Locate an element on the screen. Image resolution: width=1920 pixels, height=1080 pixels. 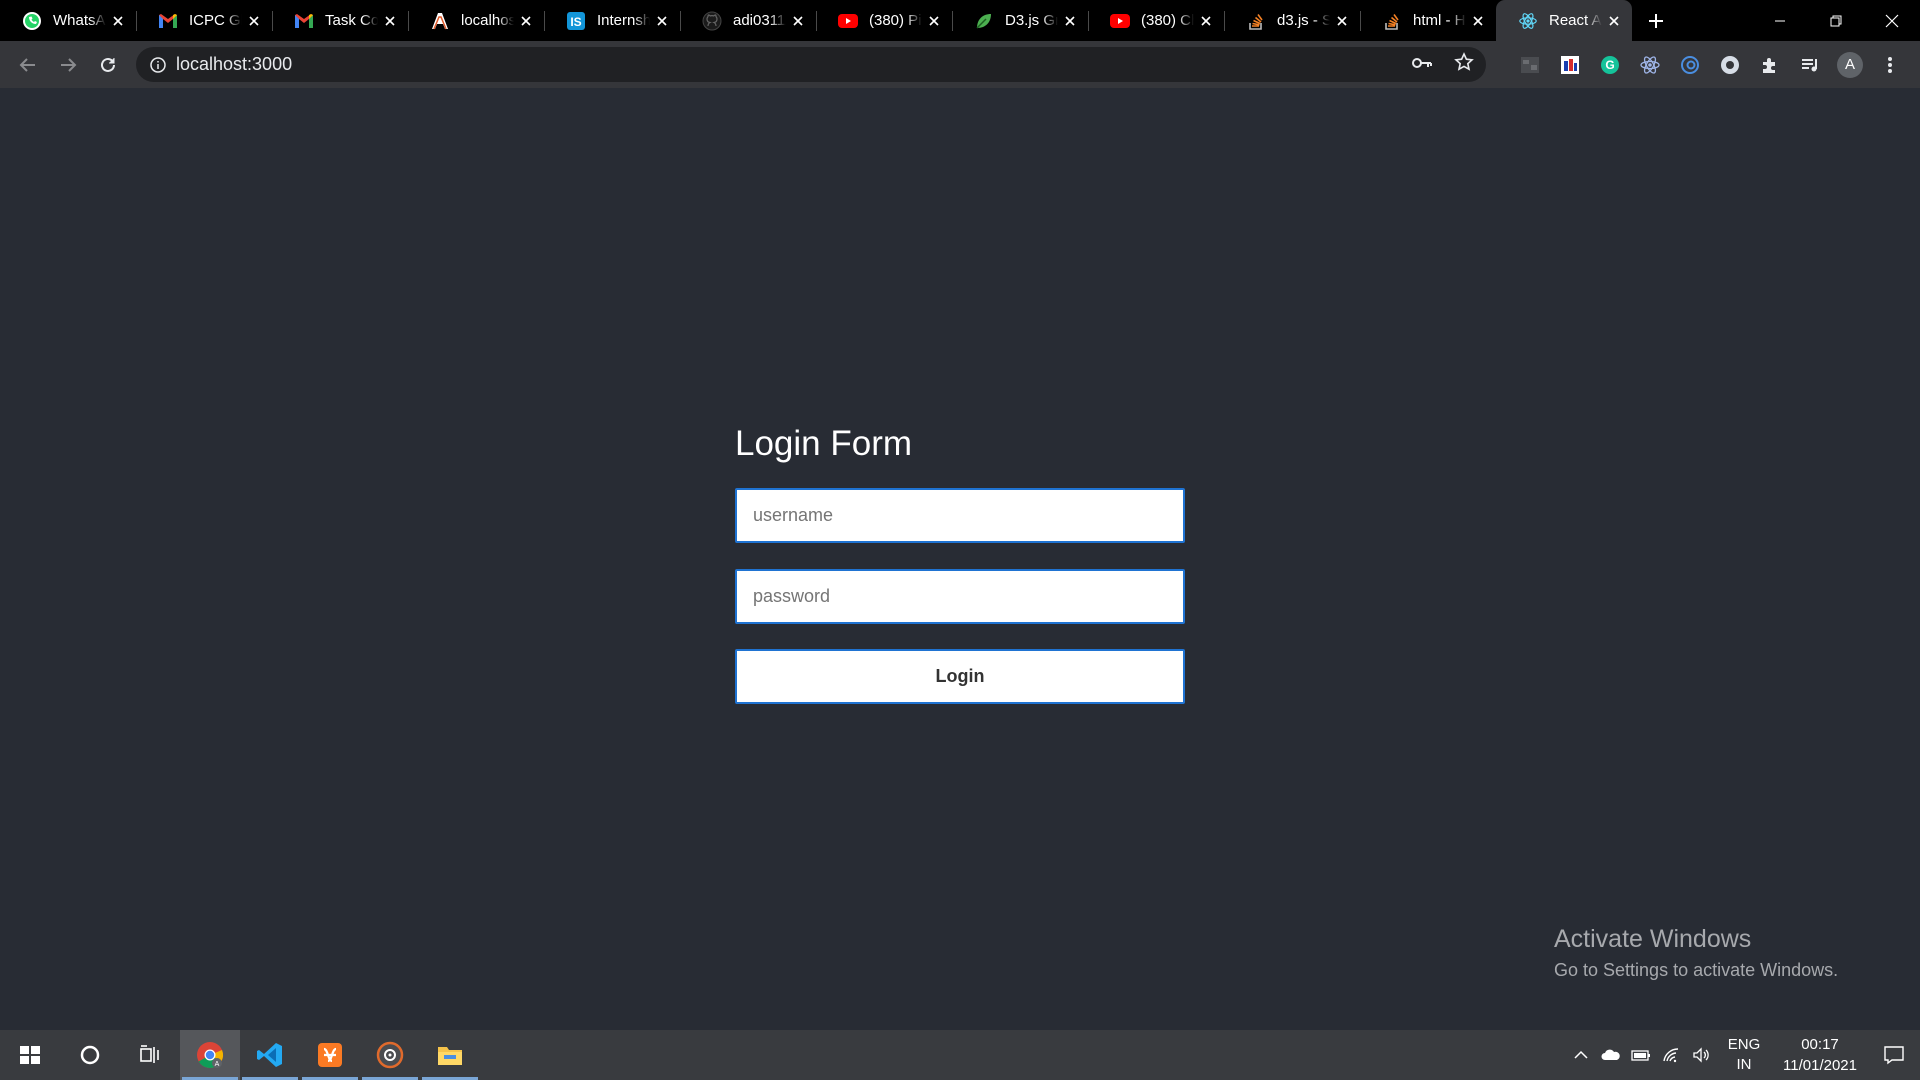
battery-icon is located at coordinates (1640, 1055).